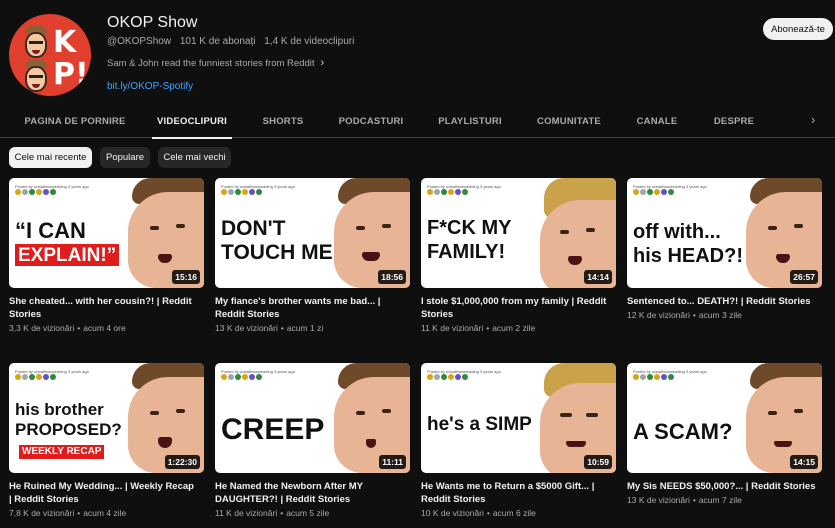 This screenshot has width=835, height=528. Describe the element at coordinates (182, 462) in the screenshot. I see `video-duration: 1:22:30` at that location.